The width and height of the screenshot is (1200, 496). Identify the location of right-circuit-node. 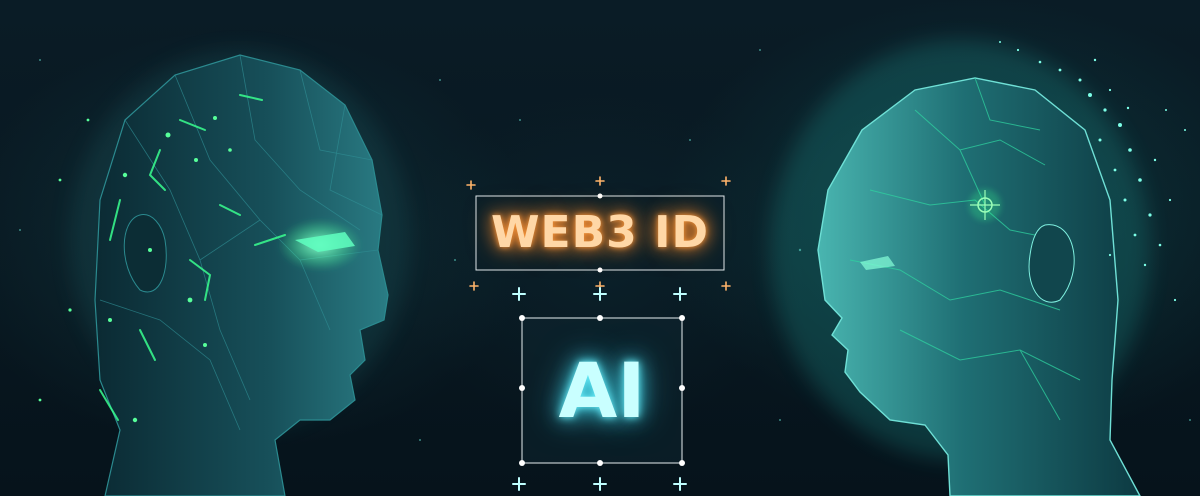
(985, 205).